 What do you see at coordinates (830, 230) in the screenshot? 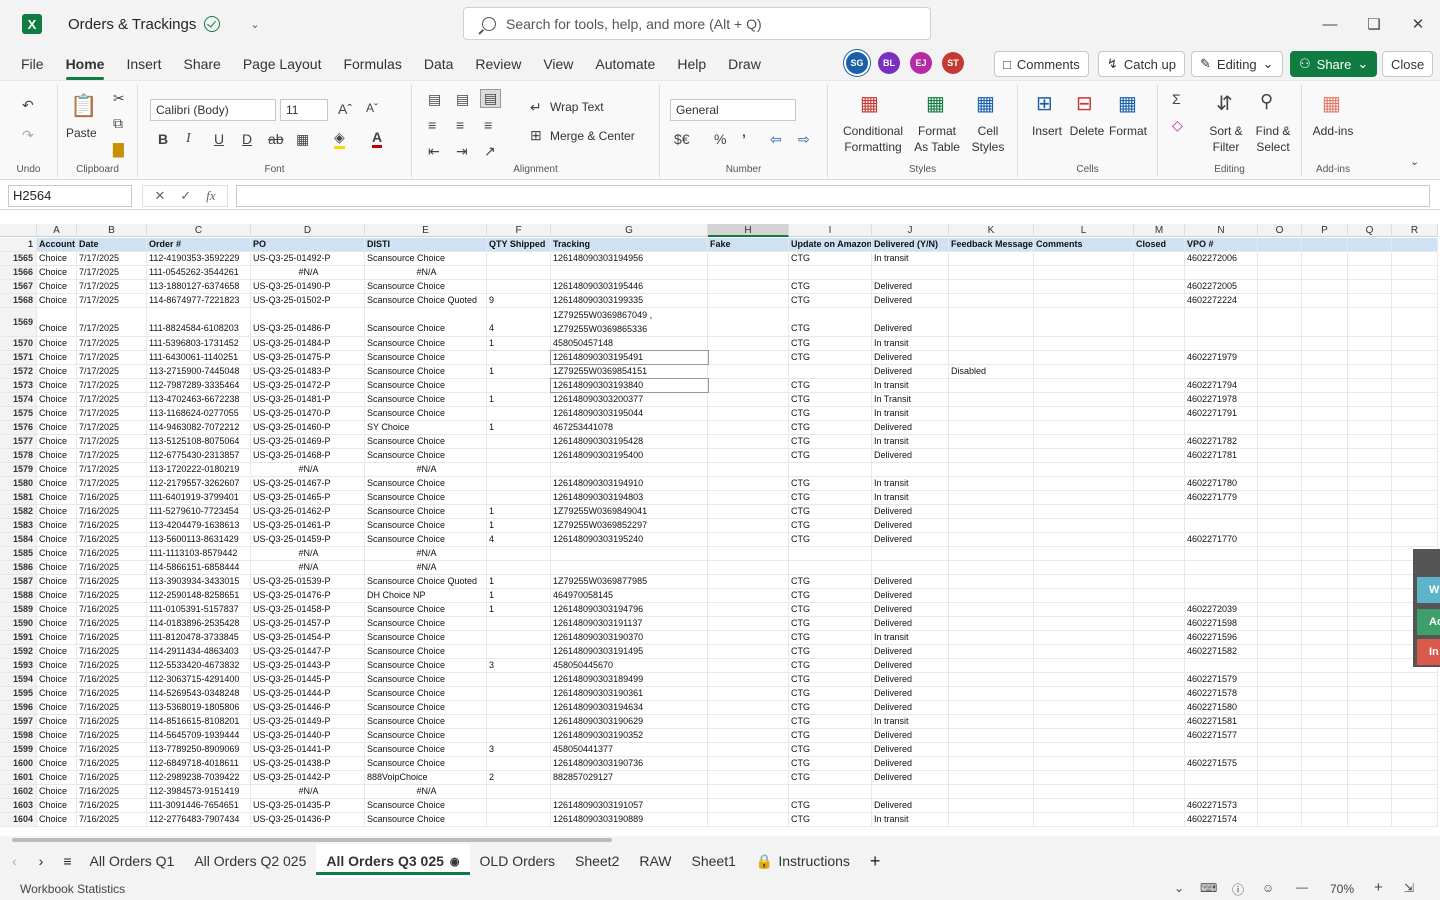
I see `column-header-i: I` at bounding box center [830, 230].